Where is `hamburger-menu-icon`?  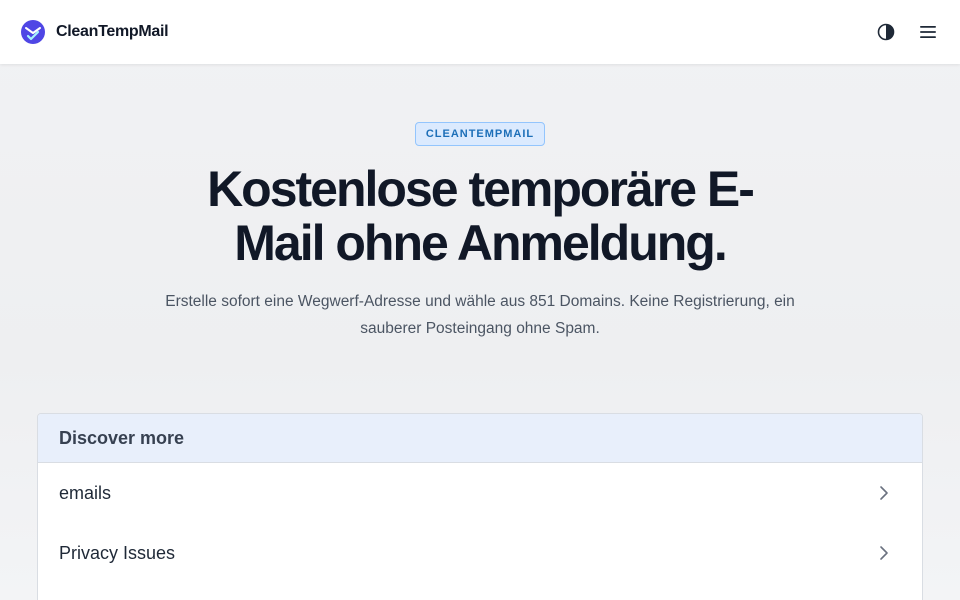
hamburger-menu-icon is located at coordinates (928, 32).